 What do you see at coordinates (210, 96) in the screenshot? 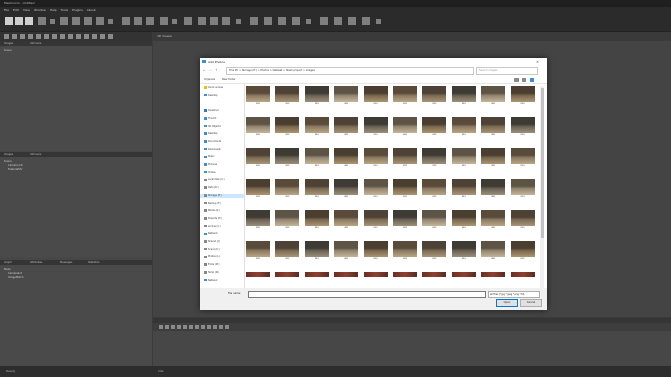
I see `nav-item: Desktop` at bounding box center [210, 96].